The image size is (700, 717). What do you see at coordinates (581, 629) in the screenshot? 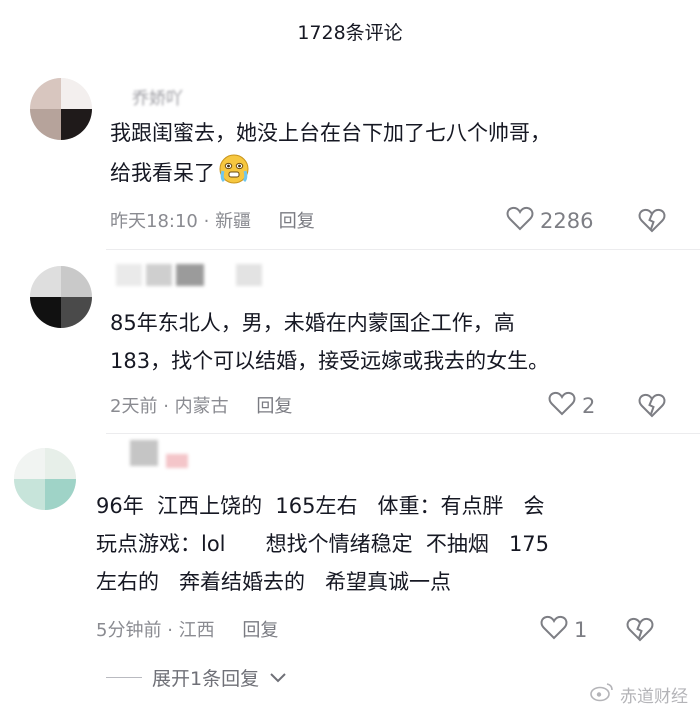
I see `like-count: 1` at bounding box center [581, 629].